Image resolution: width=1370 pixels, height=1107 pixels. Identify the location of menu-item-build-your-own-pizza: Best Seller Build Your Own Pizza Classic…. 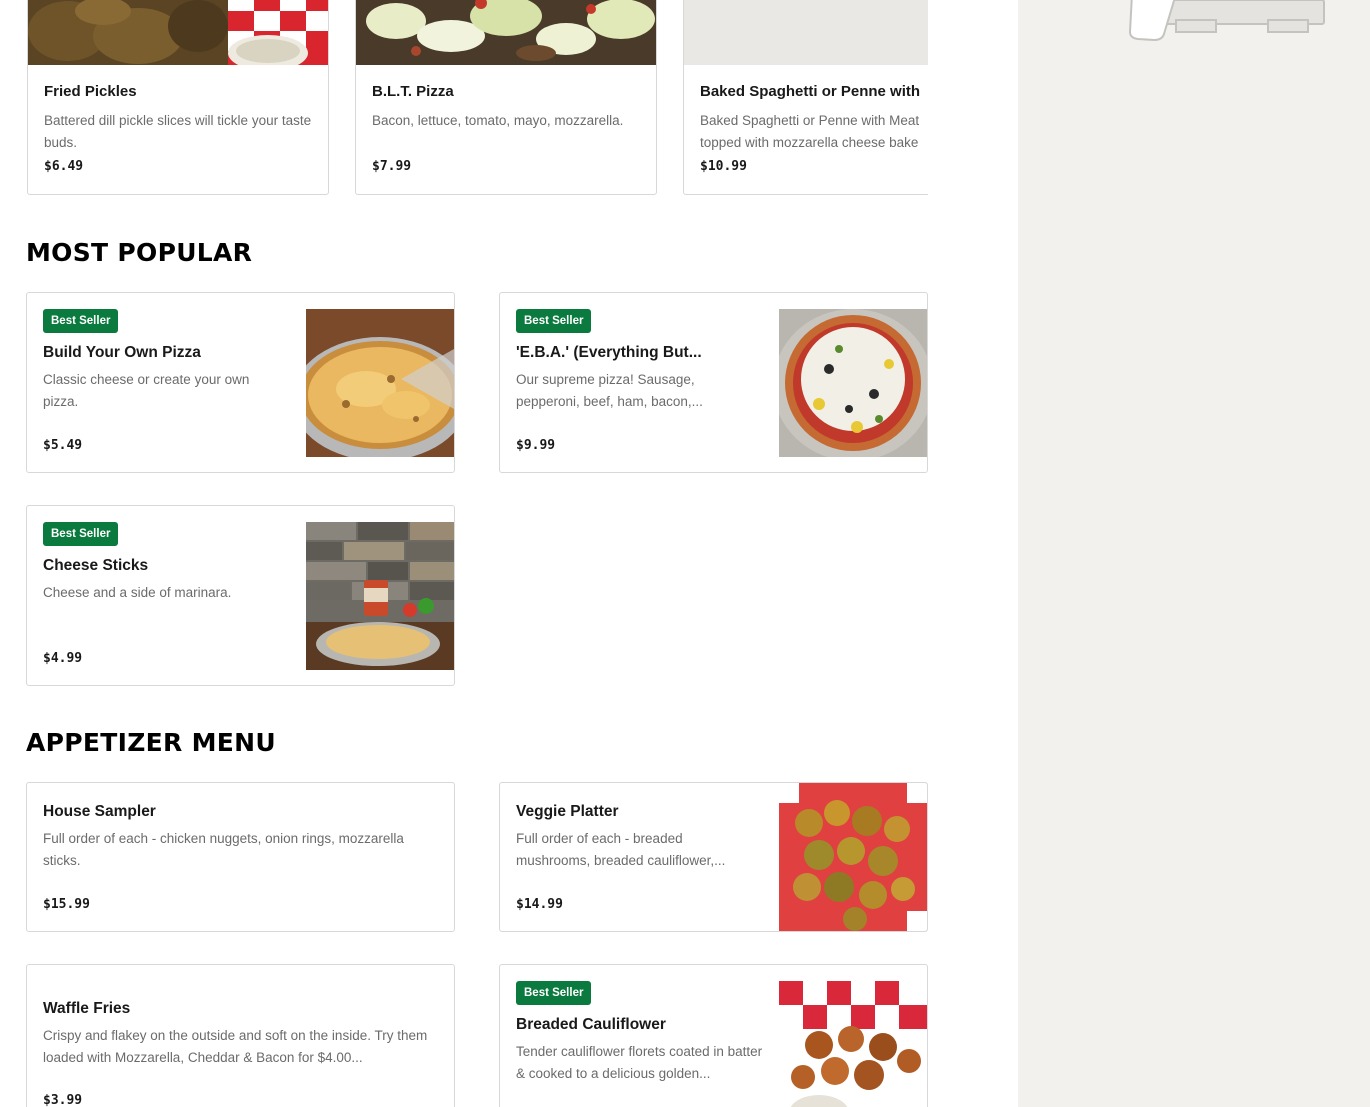
(240, 382).